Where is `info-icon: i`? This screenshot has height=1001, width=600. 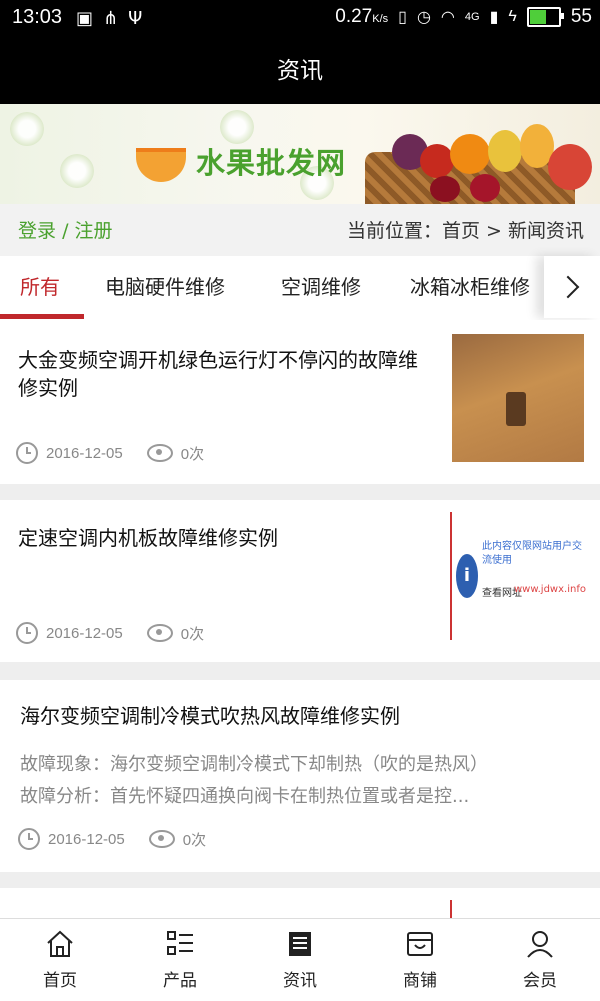 info-icon: i is located at coordinates (467, 576).